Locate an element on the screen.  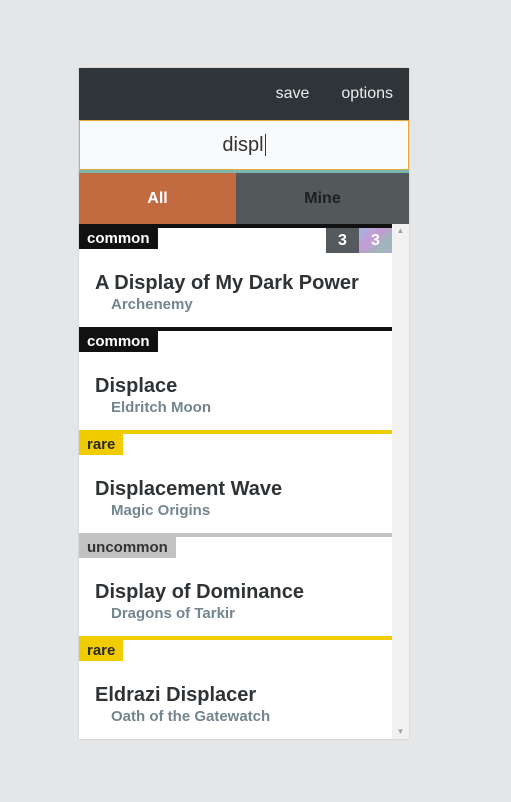
card-name: Displace is located at coordinates (136, 386).